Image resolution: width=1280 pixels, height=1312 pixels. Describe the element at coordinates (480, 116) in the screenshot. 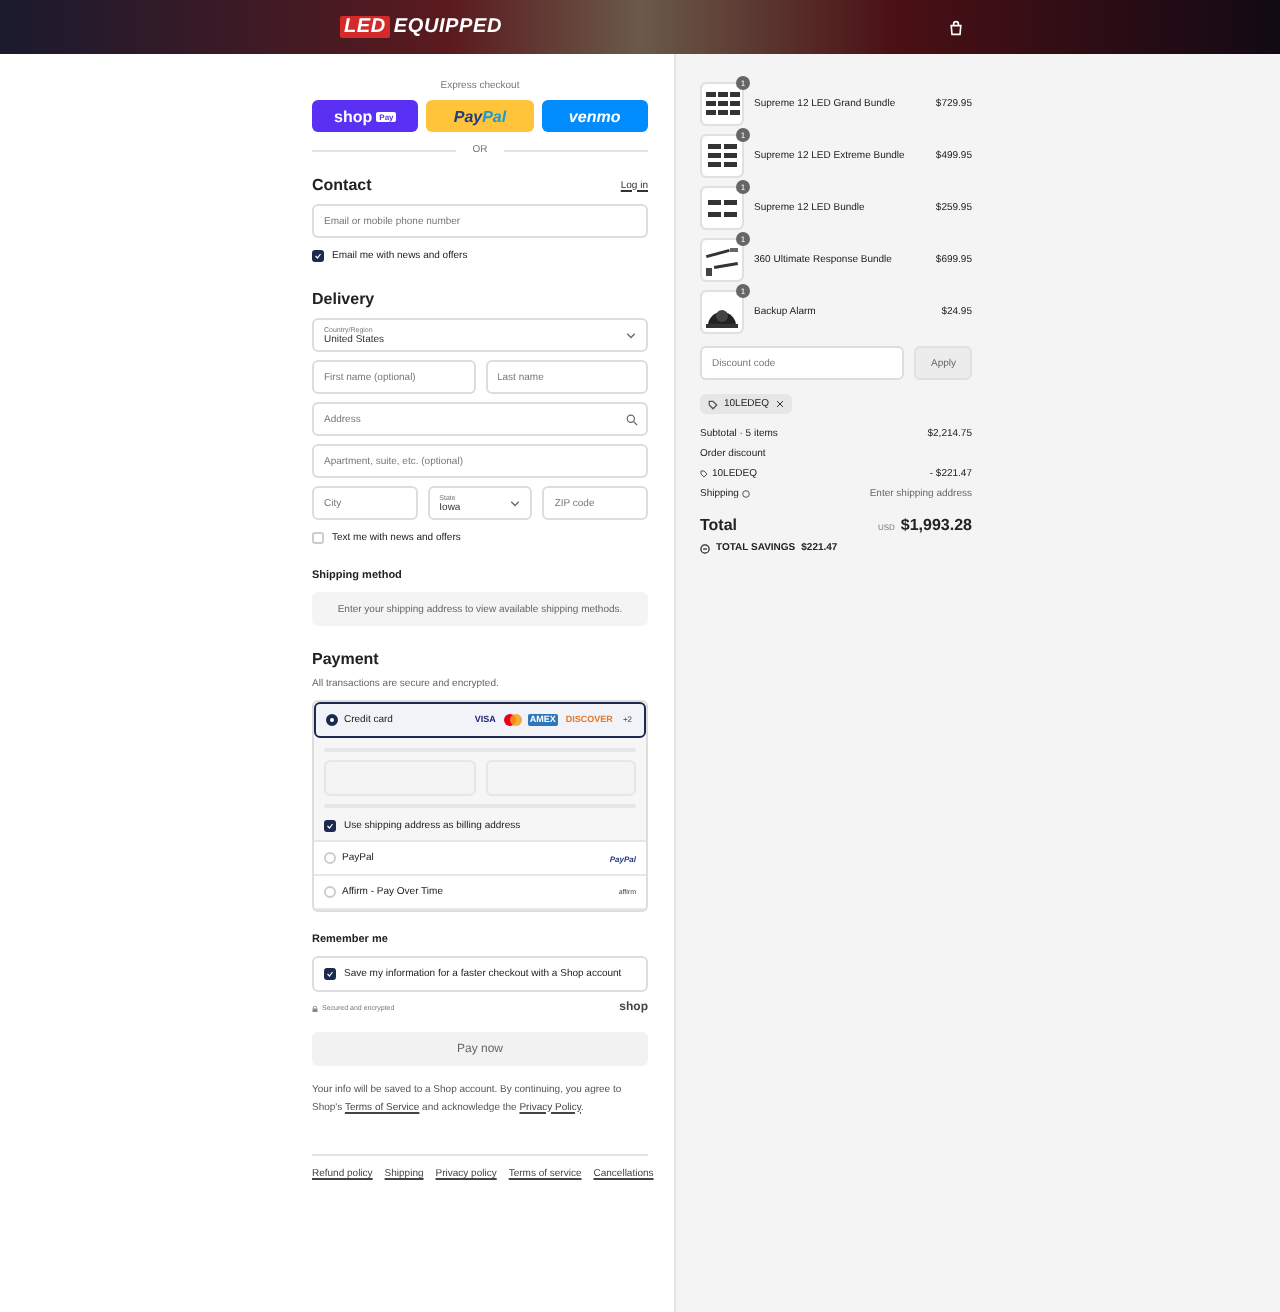

I see `paypal-pay-button: PayPal` at that location.